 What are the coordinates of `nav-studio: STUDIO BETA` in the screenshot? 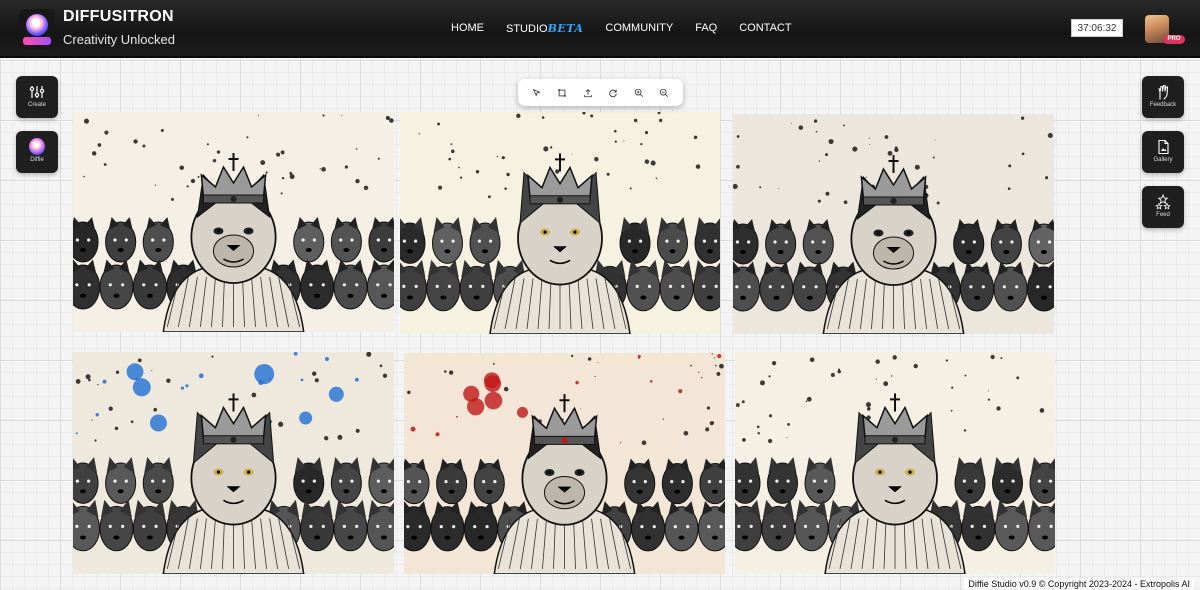 It's located at (544, 28).